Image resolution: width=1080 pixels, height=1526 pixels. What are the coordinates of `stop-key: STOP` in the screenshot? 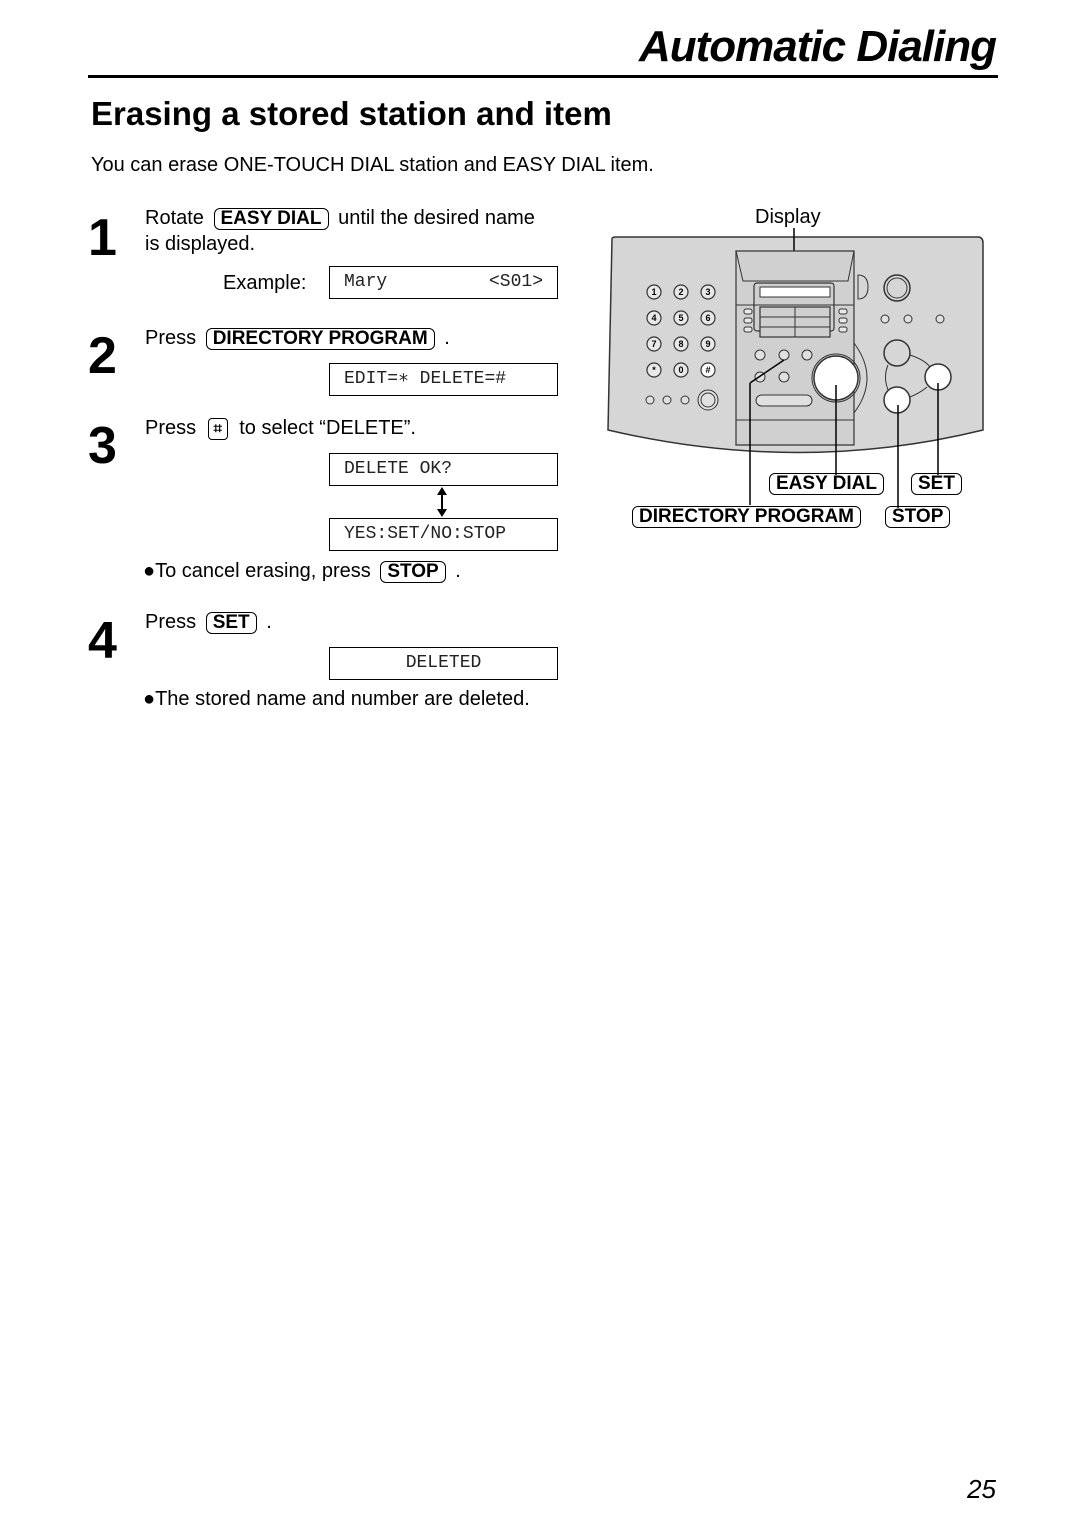 It's located at (413, 572).